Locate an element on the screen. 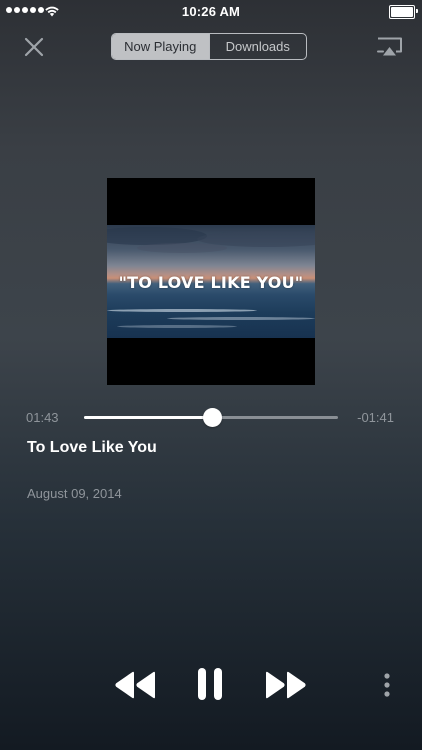 The width and height of the screenshot is (422, 750). airplay-icon is located at coordinates (389, 46).